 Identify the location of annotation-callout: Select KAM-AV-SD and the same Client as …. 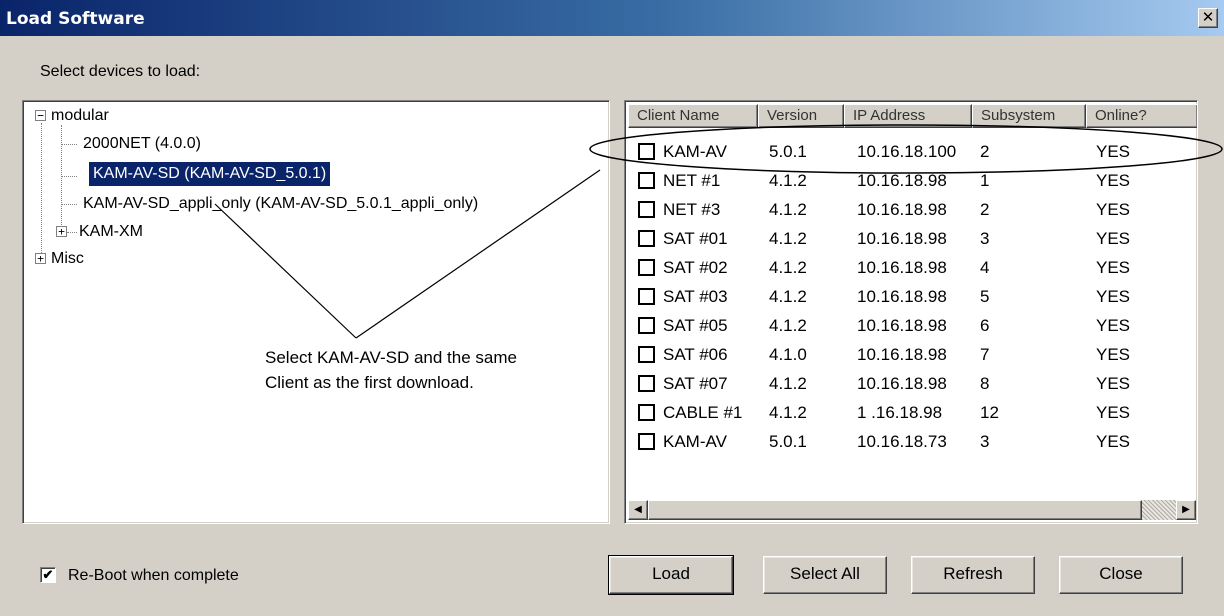
(415, 370).